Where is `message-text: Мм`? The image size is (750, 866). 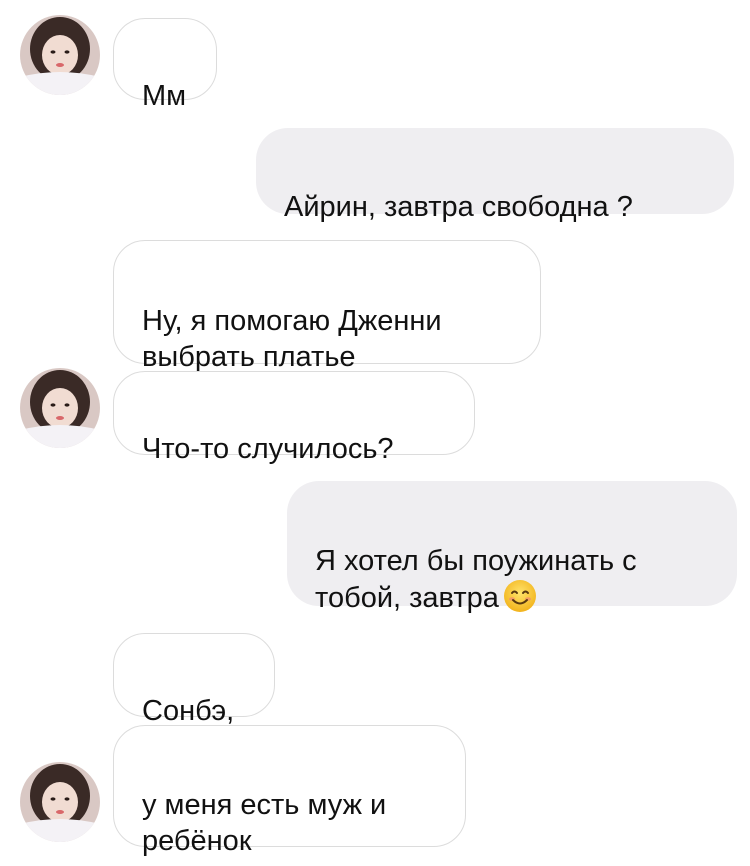 message-text: Мм is located at coordinates (164, 96).